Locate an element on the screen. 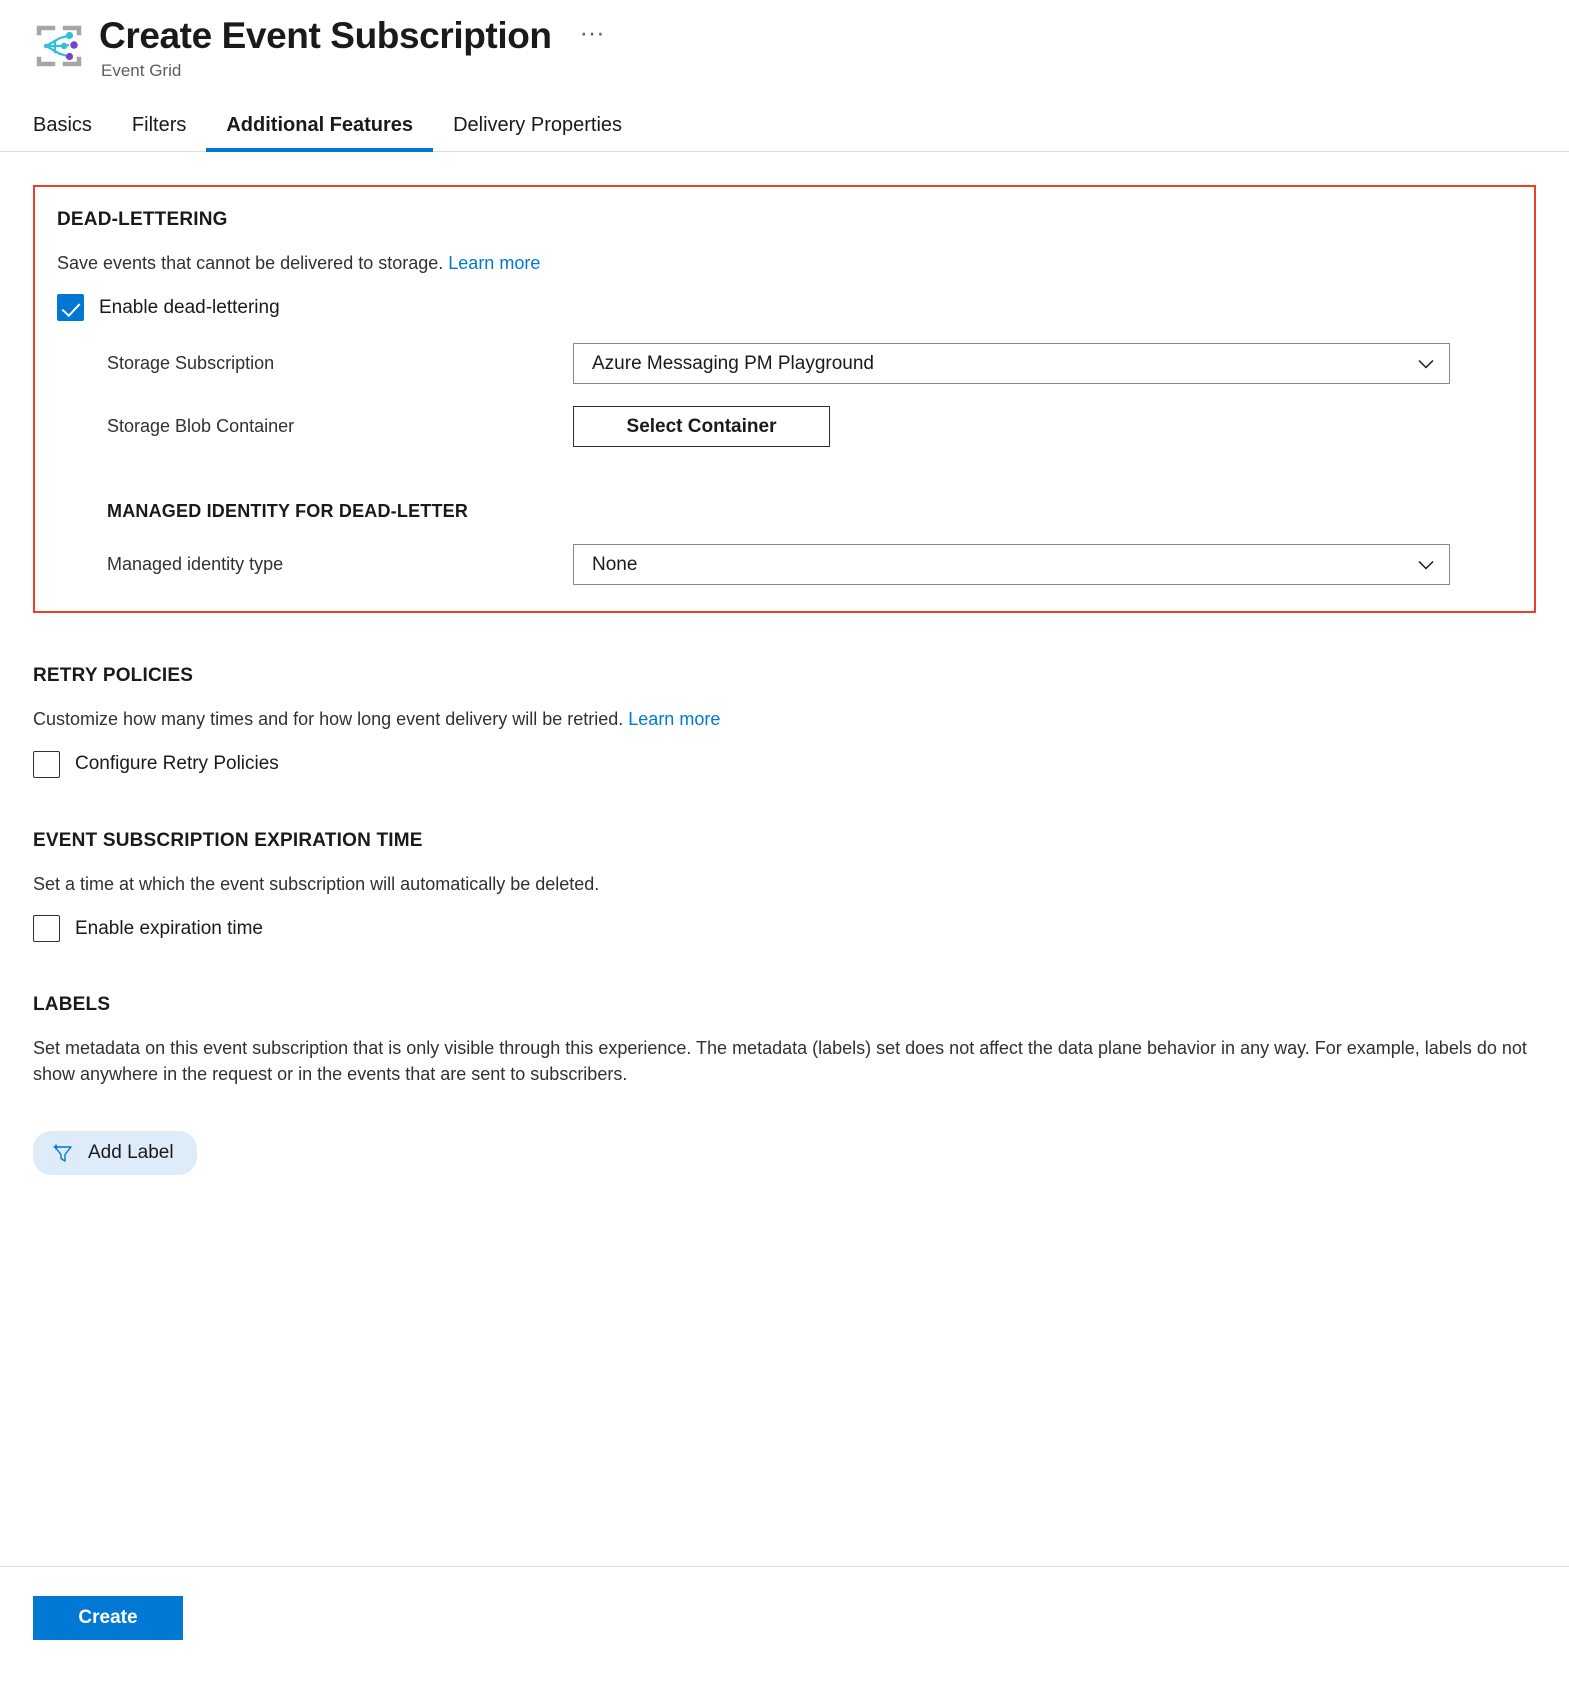 Image resolution: width=1569 pixels, height=1683 pixels. storage-blob-container-control: Select Container is located at coordinates (1042, 427).